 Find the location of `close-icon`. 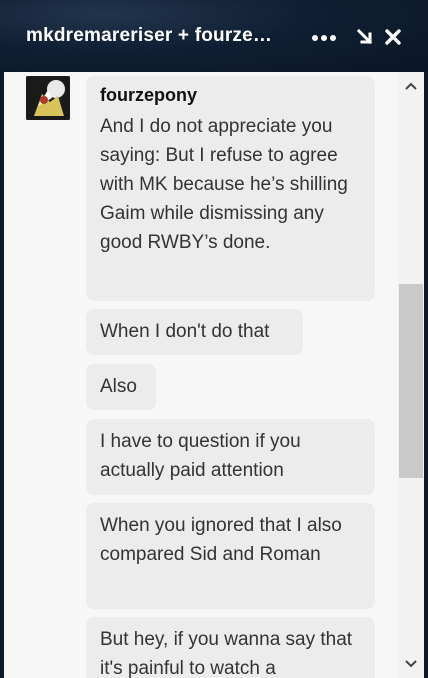

close-icon is located at coordinates (393, 37).